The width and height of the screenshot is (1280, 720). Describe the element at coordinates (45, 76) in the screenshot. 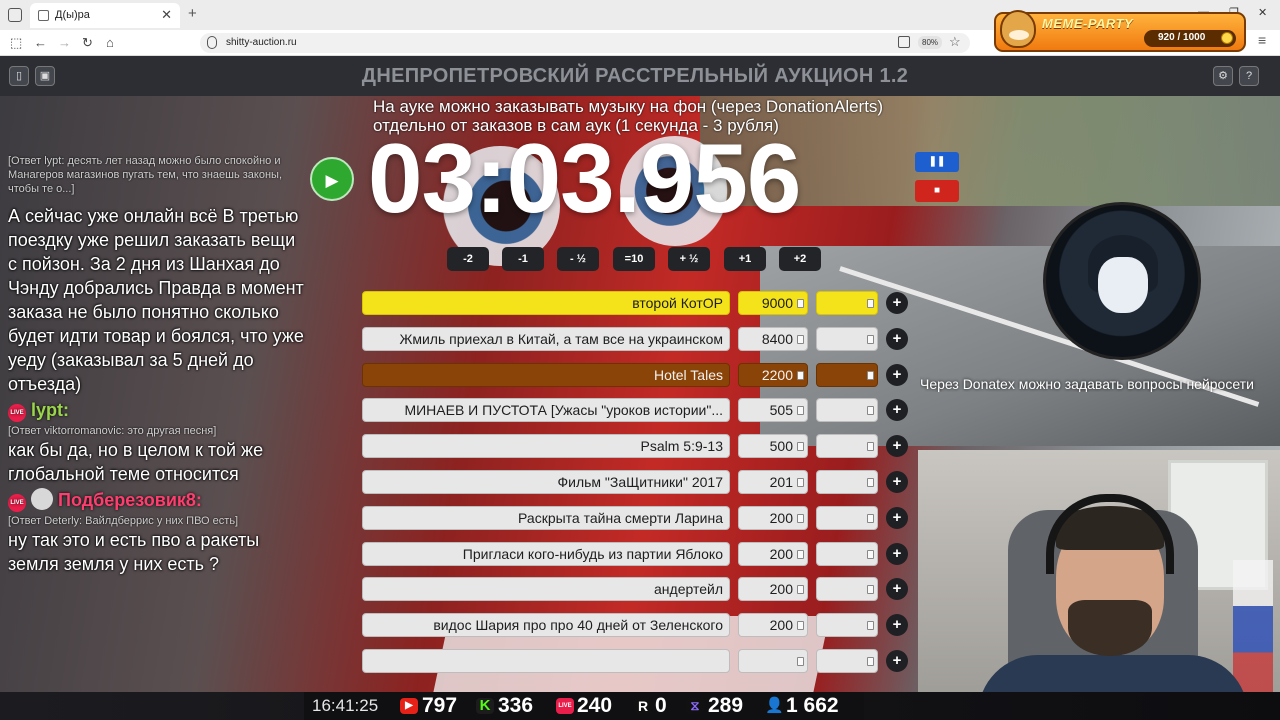

I see `save-icon: ▣` at that location.